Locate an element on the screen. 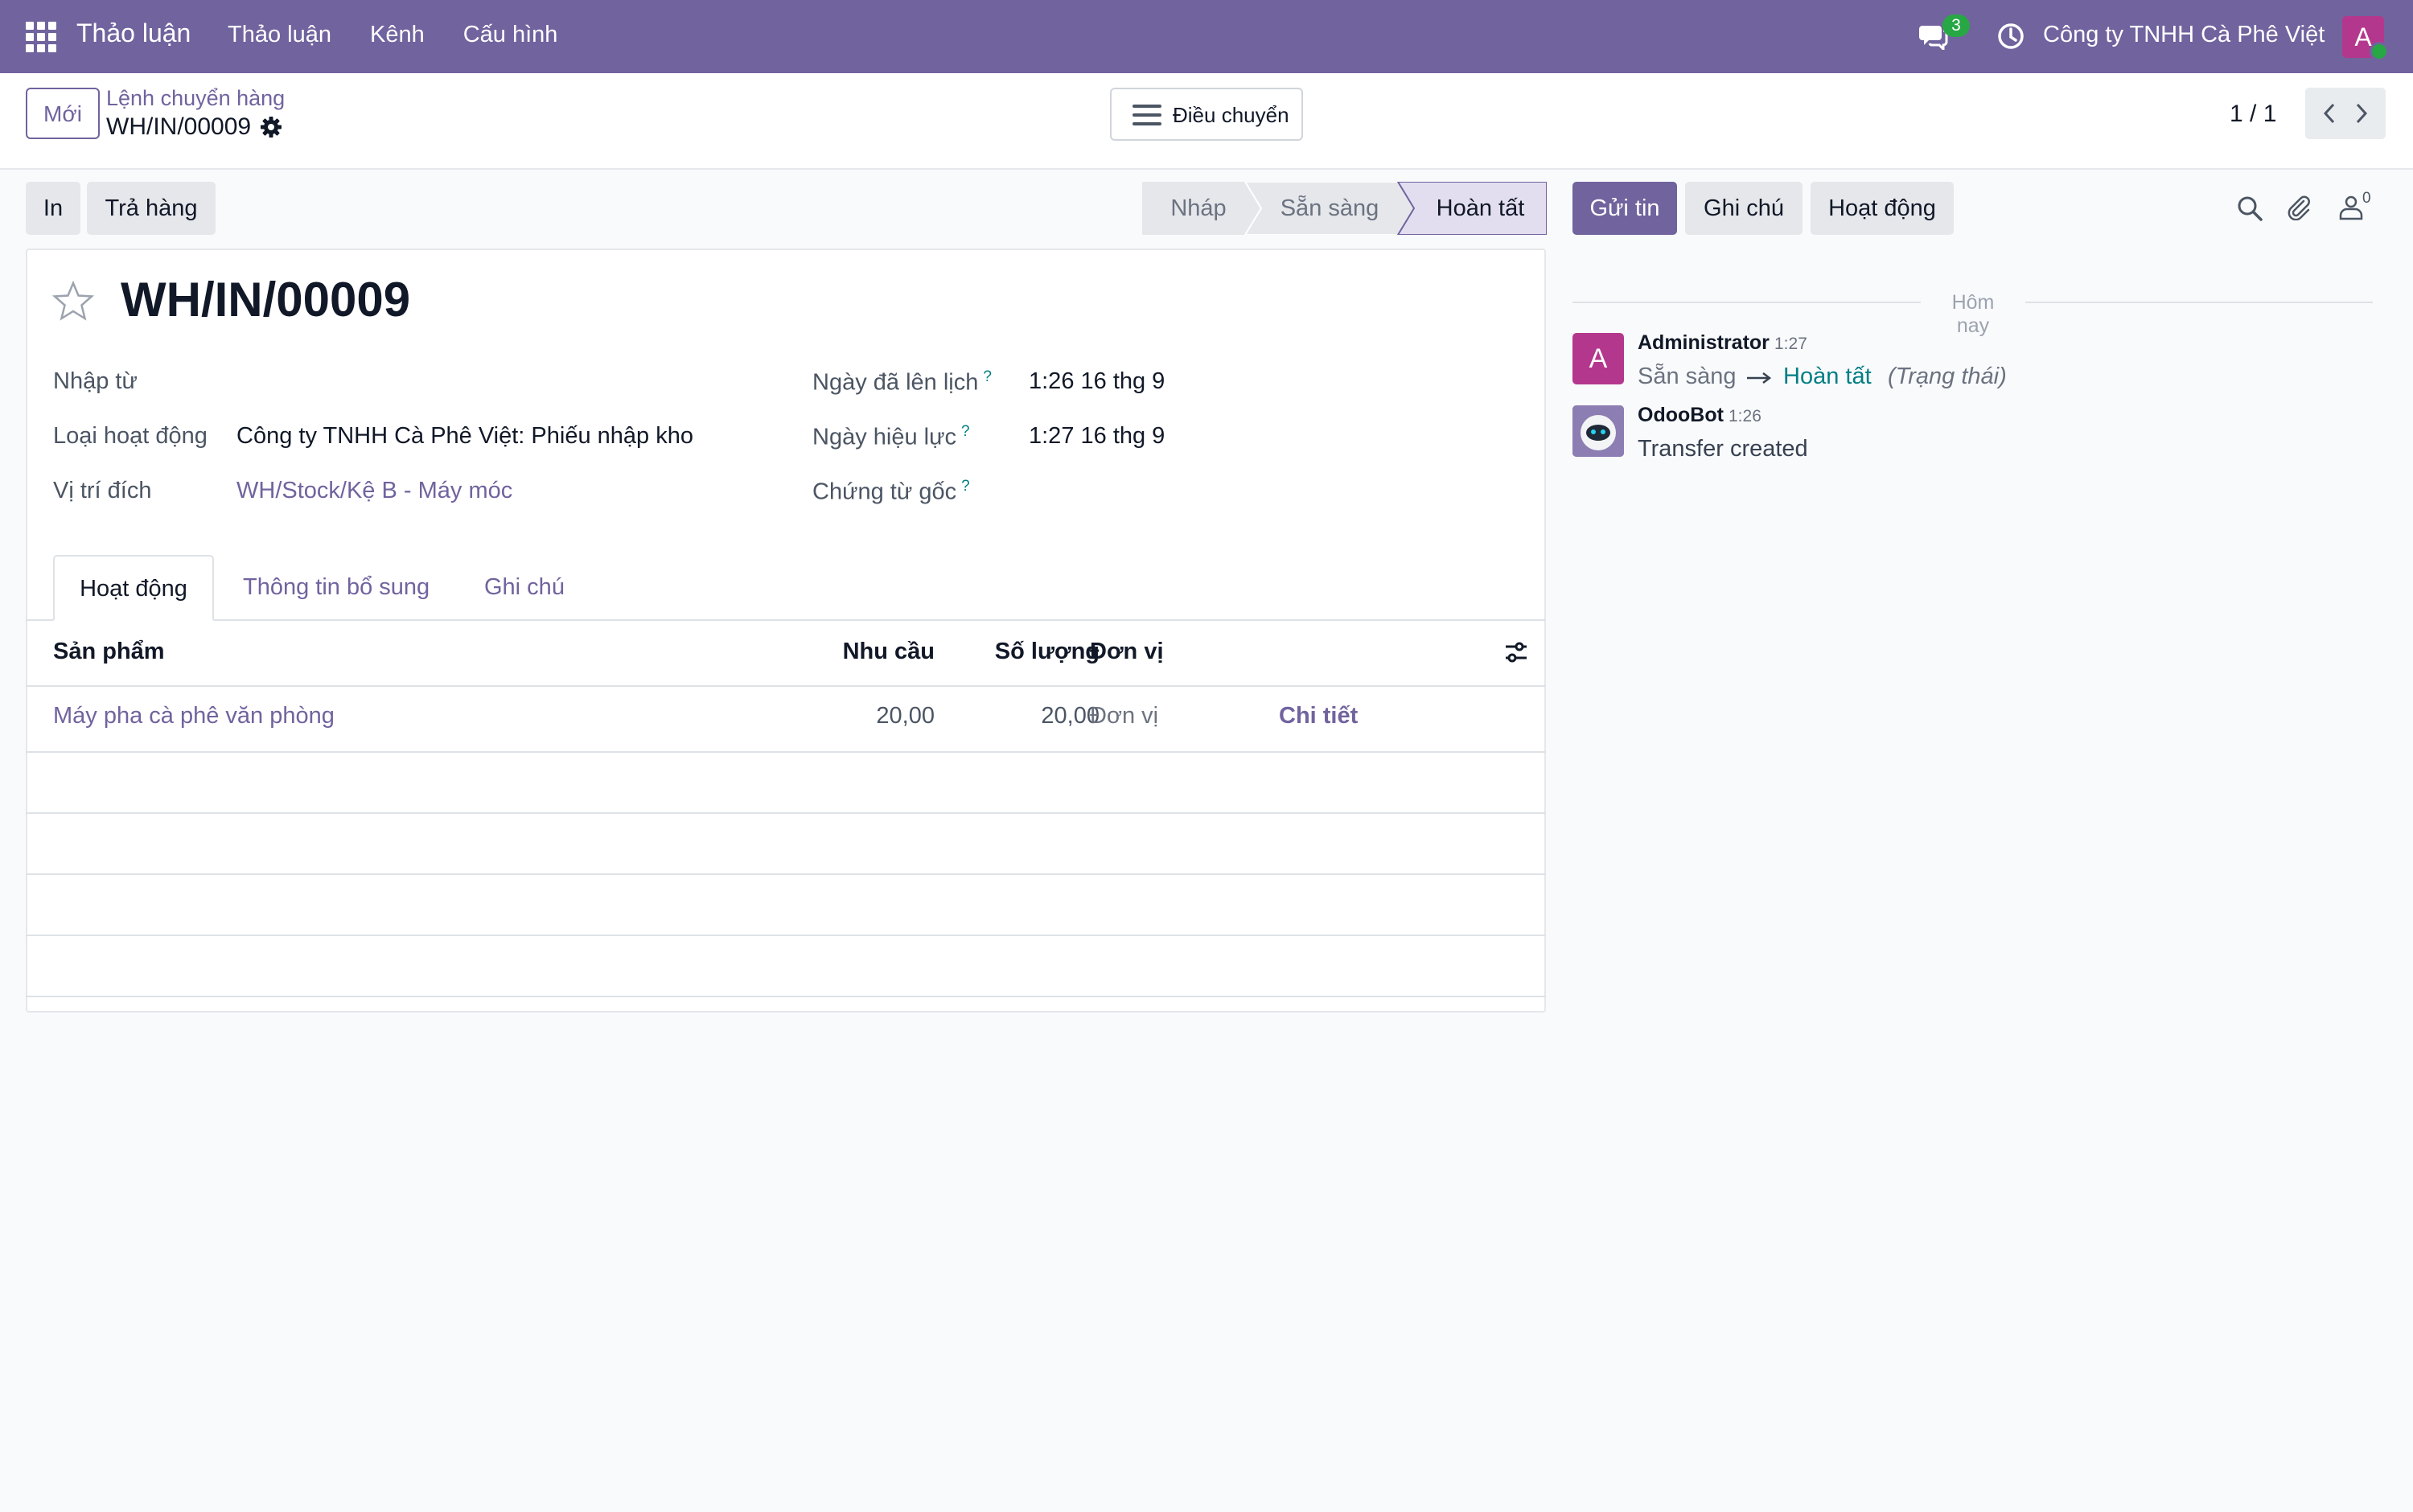 This screenshot has width=2413, height=1512. online-status-icon is located at coordinates (2379, 52).